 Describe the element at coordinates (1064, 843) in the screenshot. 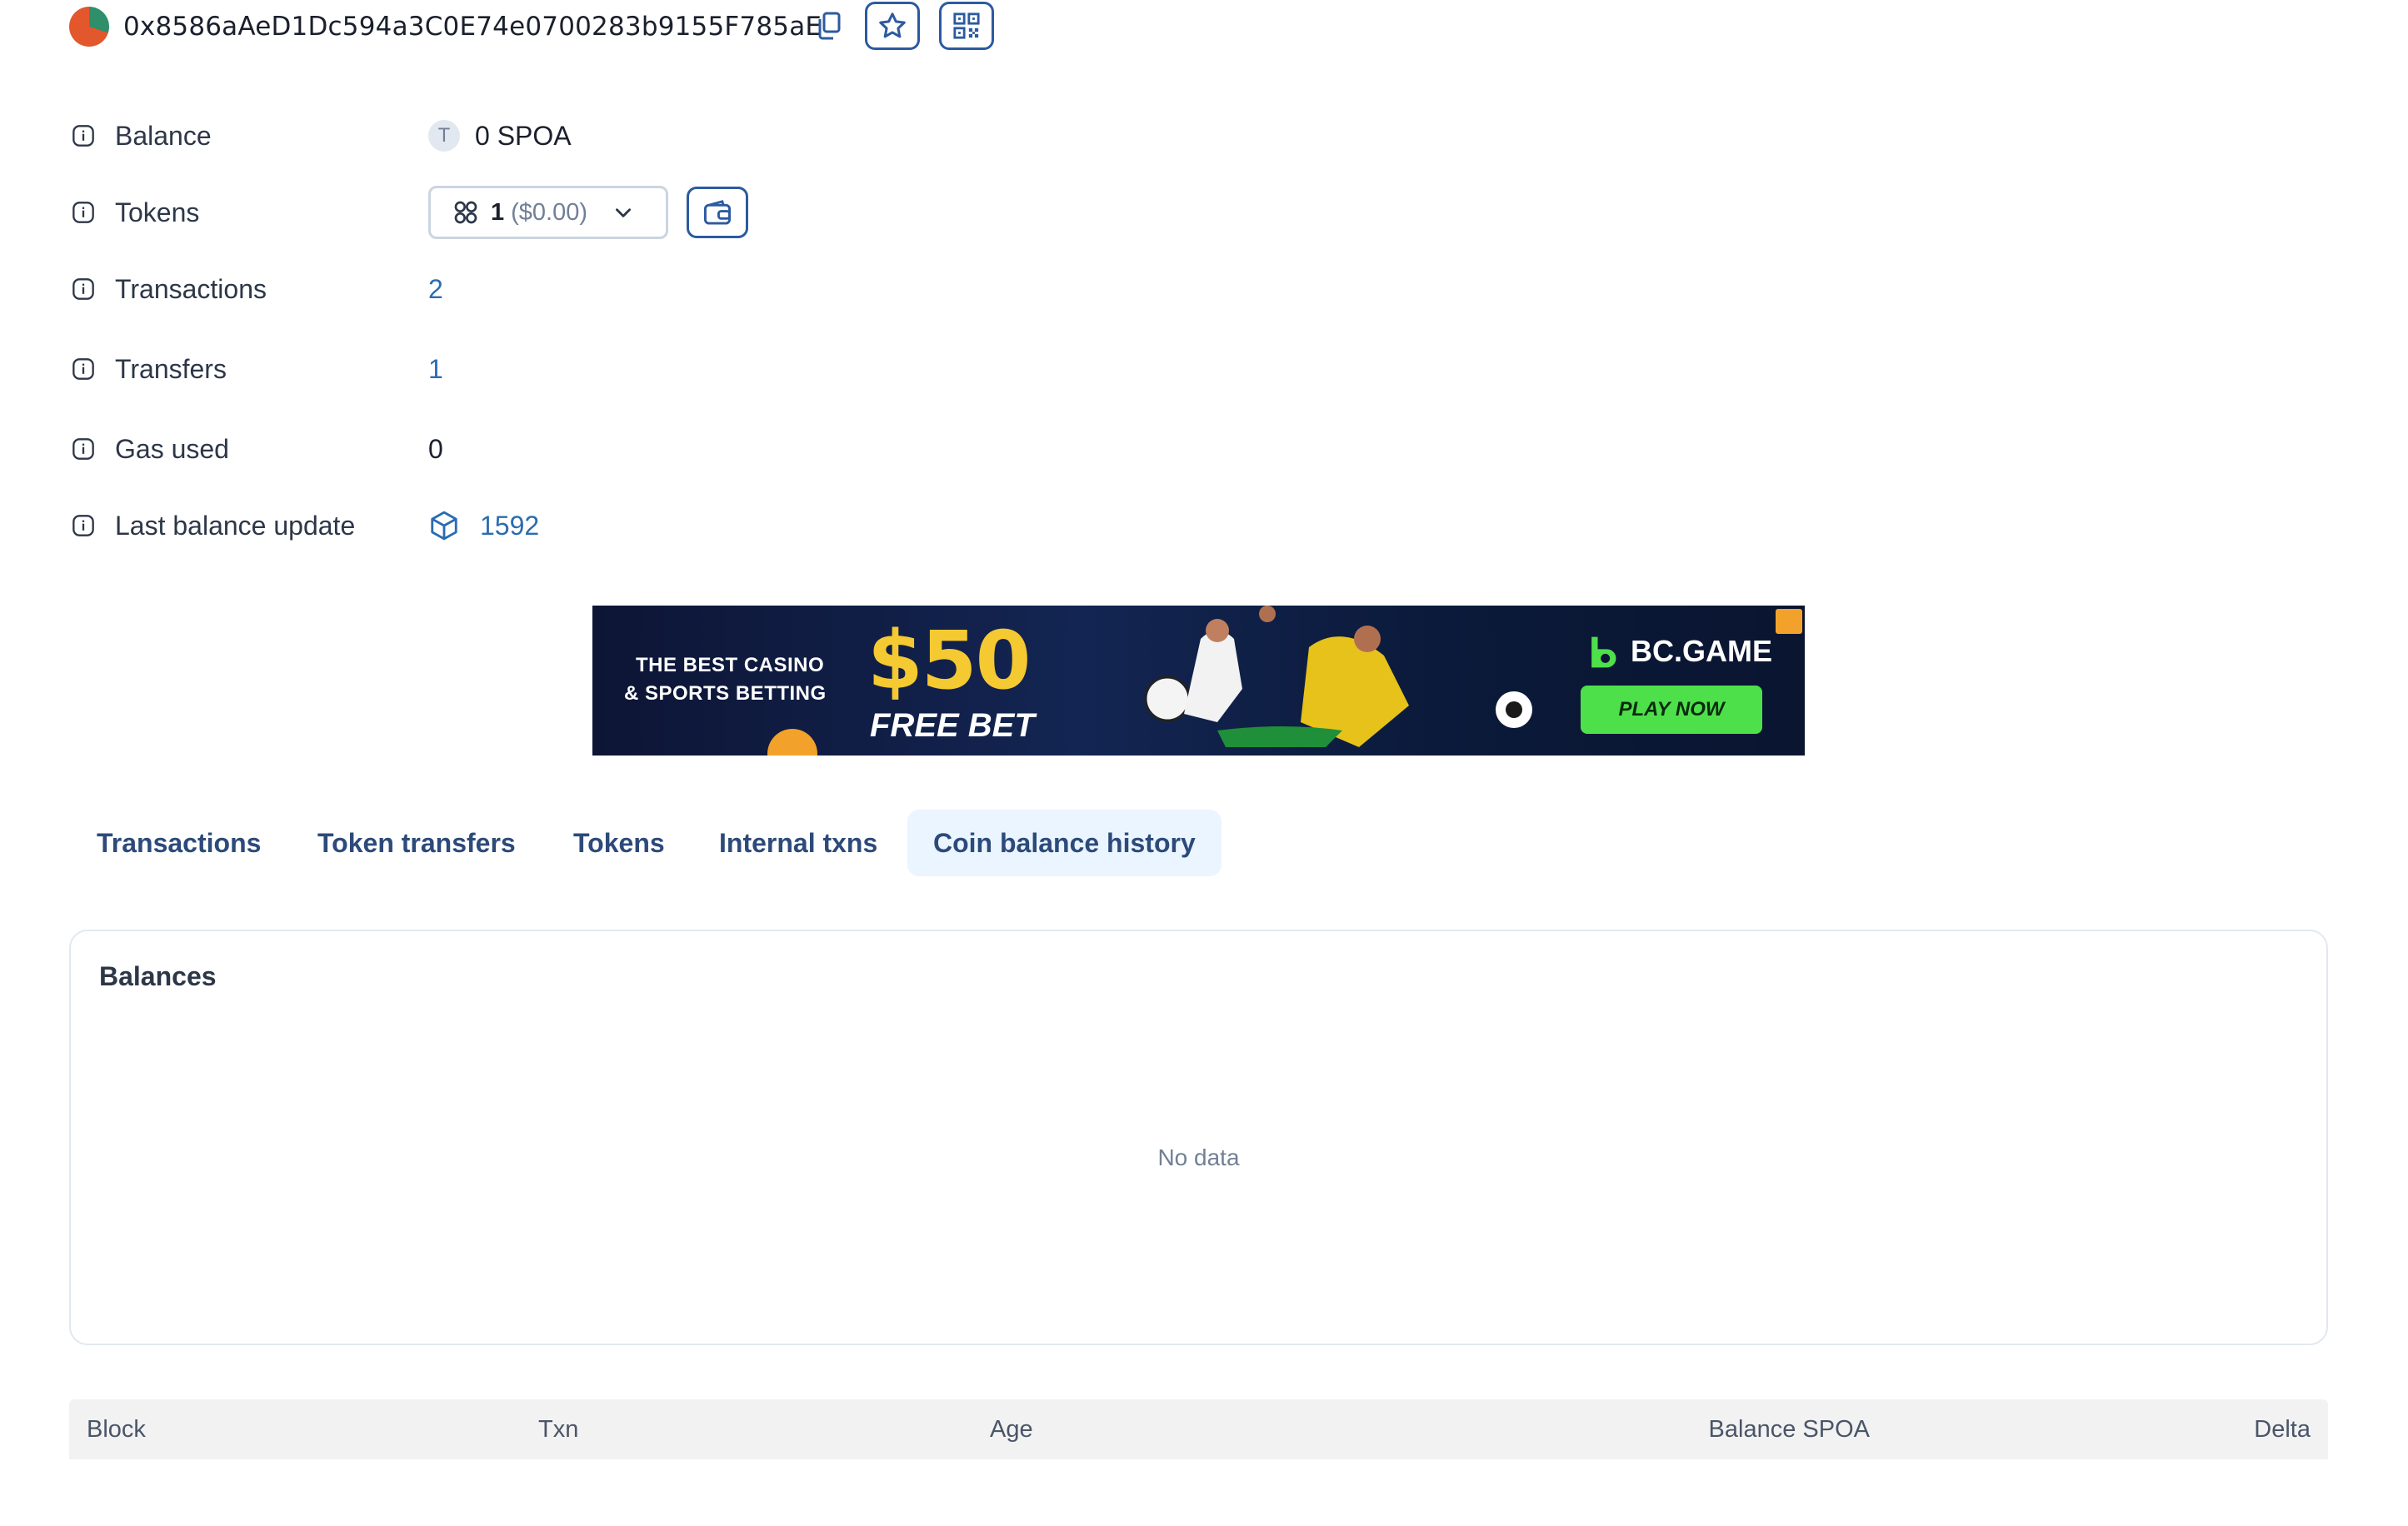

I see `tab-coin-balance-history: Coin balance history` at that location.